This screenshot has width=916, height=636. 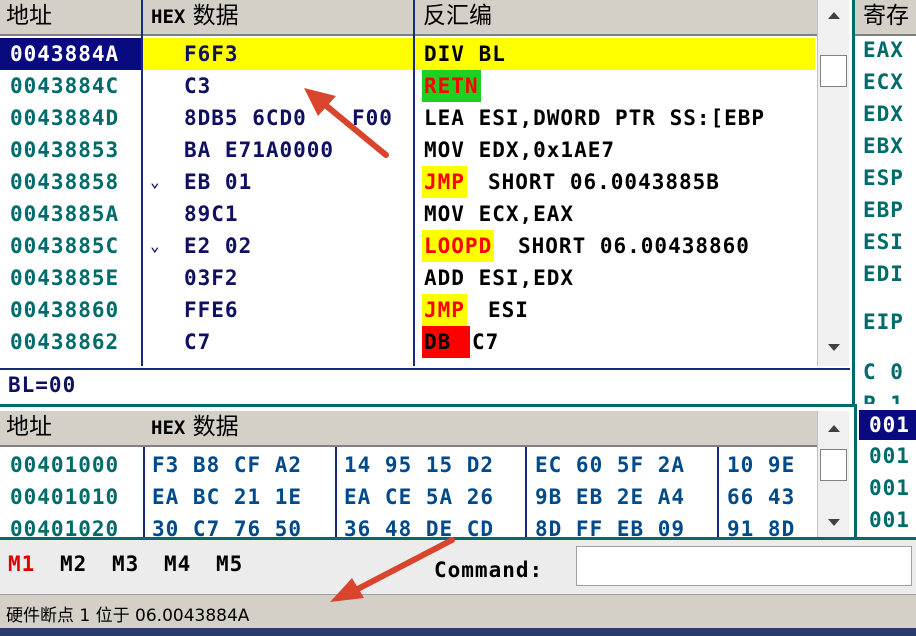 What do you see at coordinates (177, 564) in the screenshot?
I see `mark-m4-button: M4` at bounding box center [177, 564].